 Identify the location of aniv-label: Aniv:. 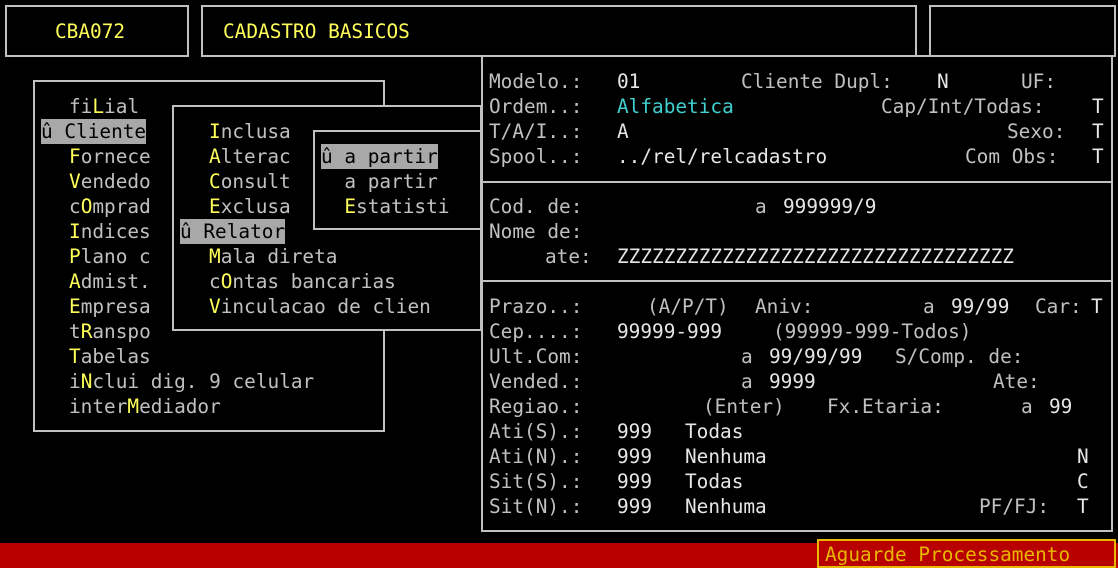
(784, 306).